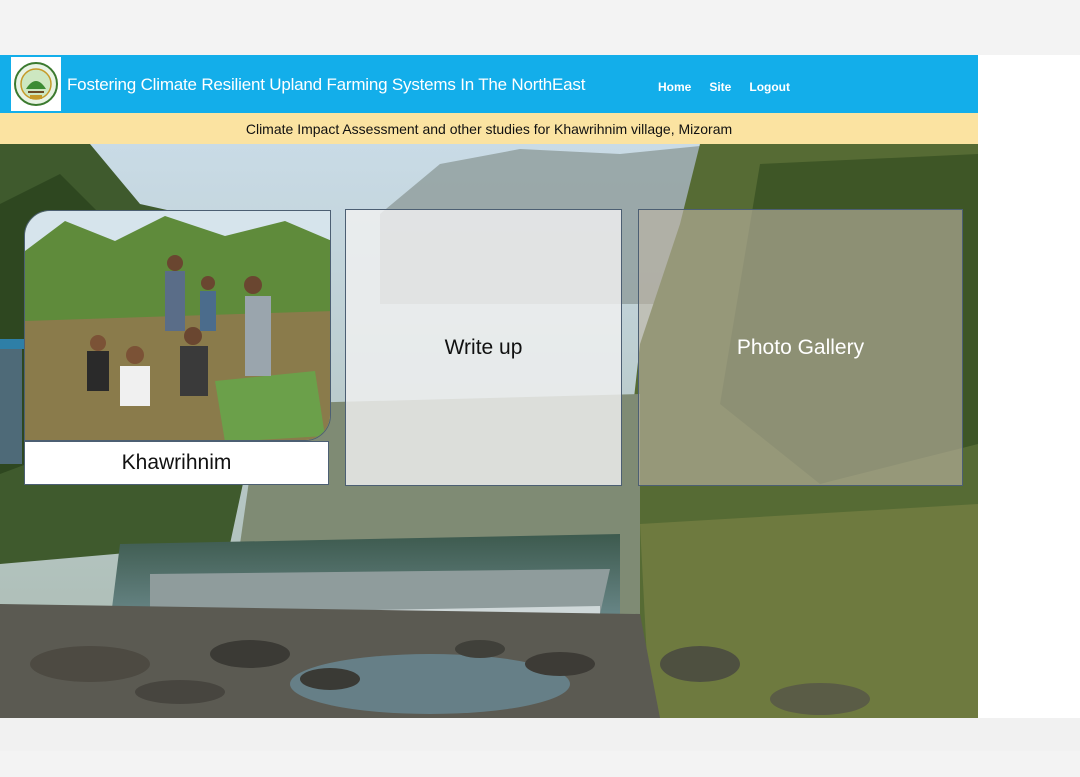 The image size is (1080, 777). I want to click on field-team-photo-icon, so click(177, 325).